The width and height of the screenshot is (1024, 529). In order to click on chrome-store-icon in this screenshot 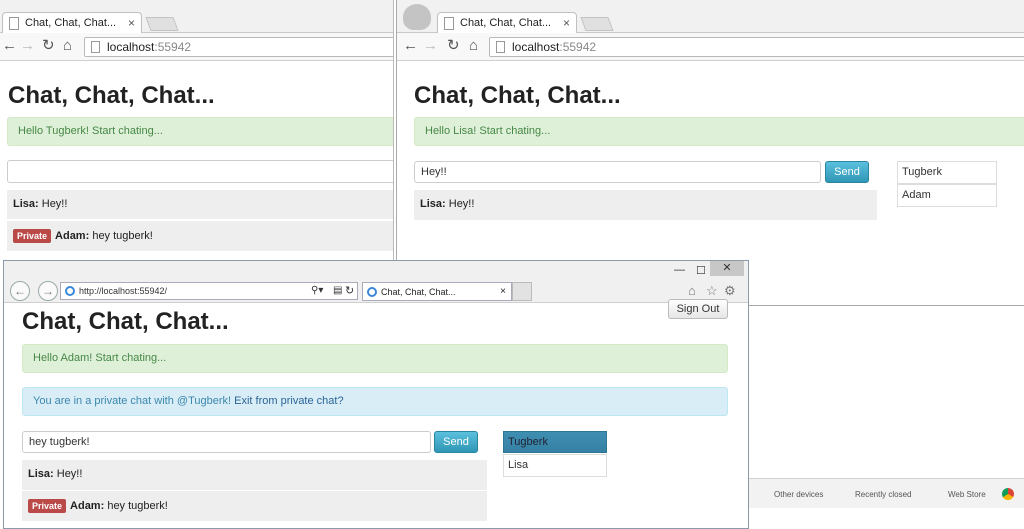, I will do `click(1008, 494)`.